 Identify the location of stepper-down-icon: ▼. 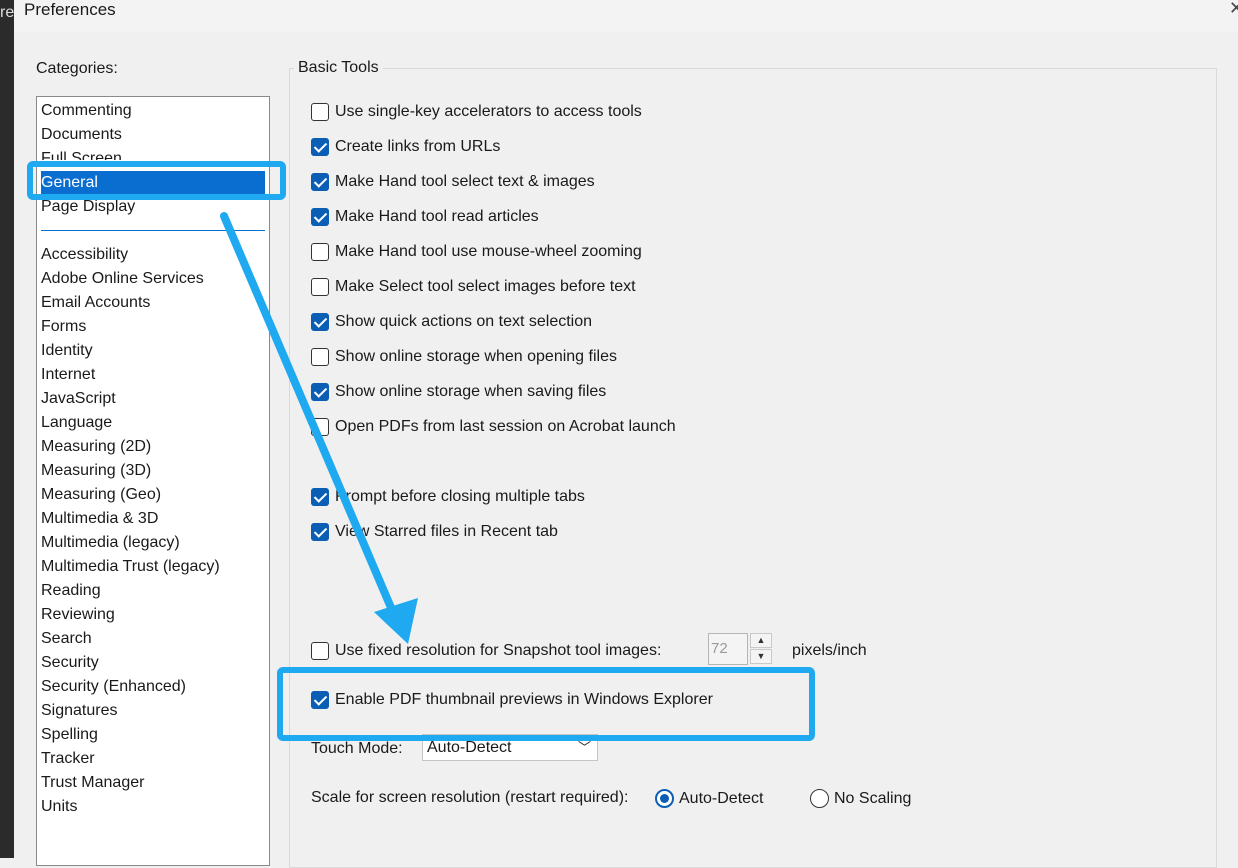
(761, 656).